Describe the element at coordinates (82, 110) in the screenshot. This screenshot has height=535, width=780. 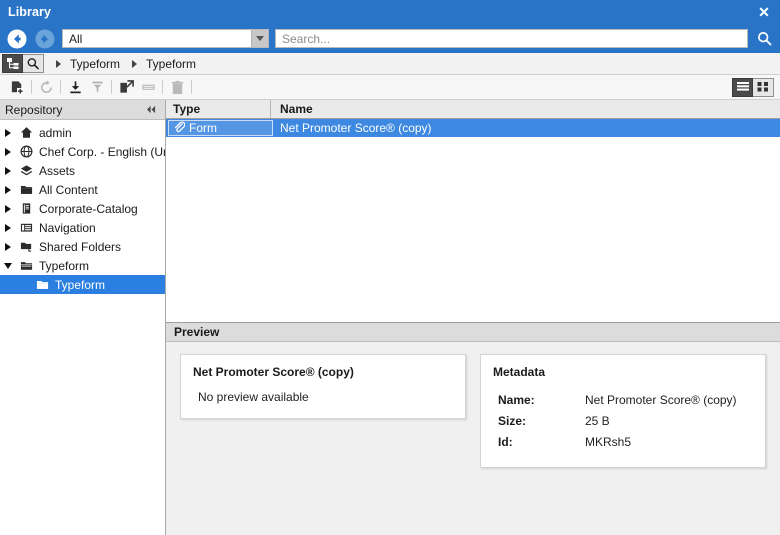
I see `sidebar-header: Repository` at that location.